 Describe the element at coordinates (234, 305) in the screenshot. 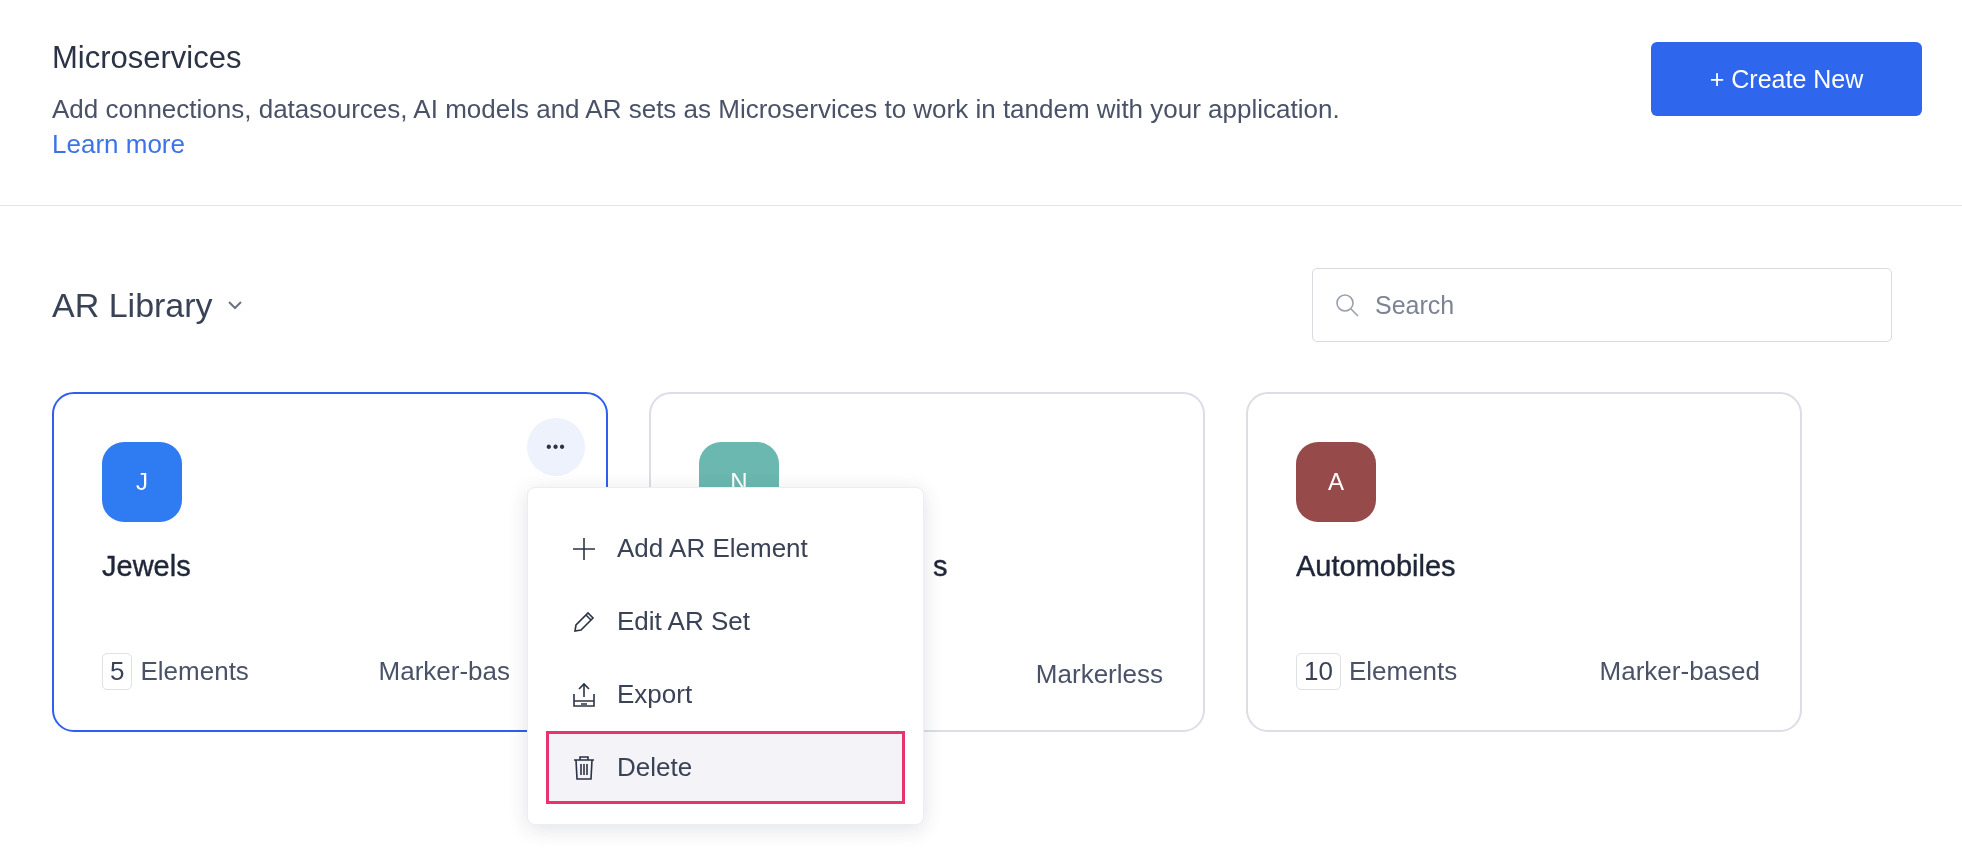

I see `caret-icon` at that location.